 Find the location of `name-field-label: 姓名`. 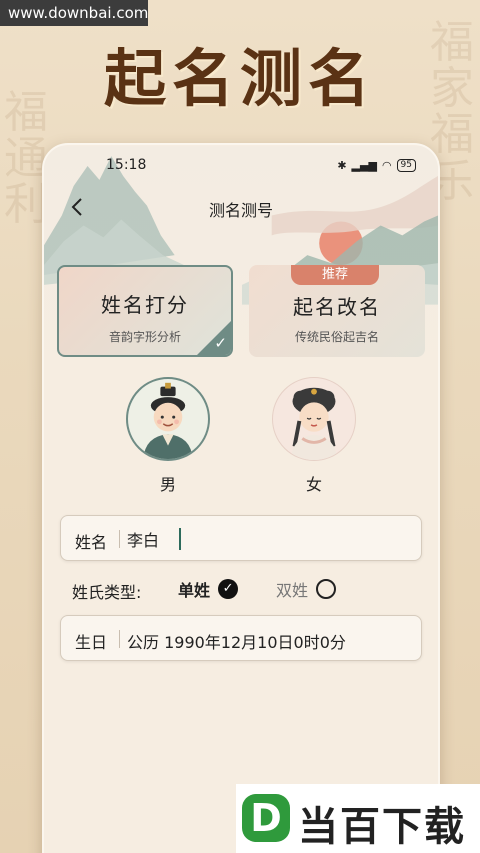

name-field-label: 姓名 is located at coordinates (91, 542).